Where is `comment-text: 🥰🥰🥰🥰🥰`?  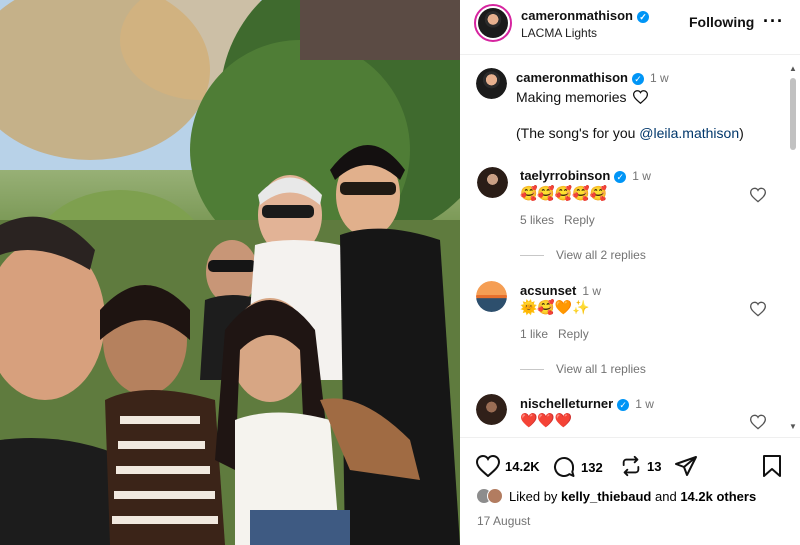
comment-text: 🥰🥰🥰🥰🥰 is located at coordinates (564, 193).